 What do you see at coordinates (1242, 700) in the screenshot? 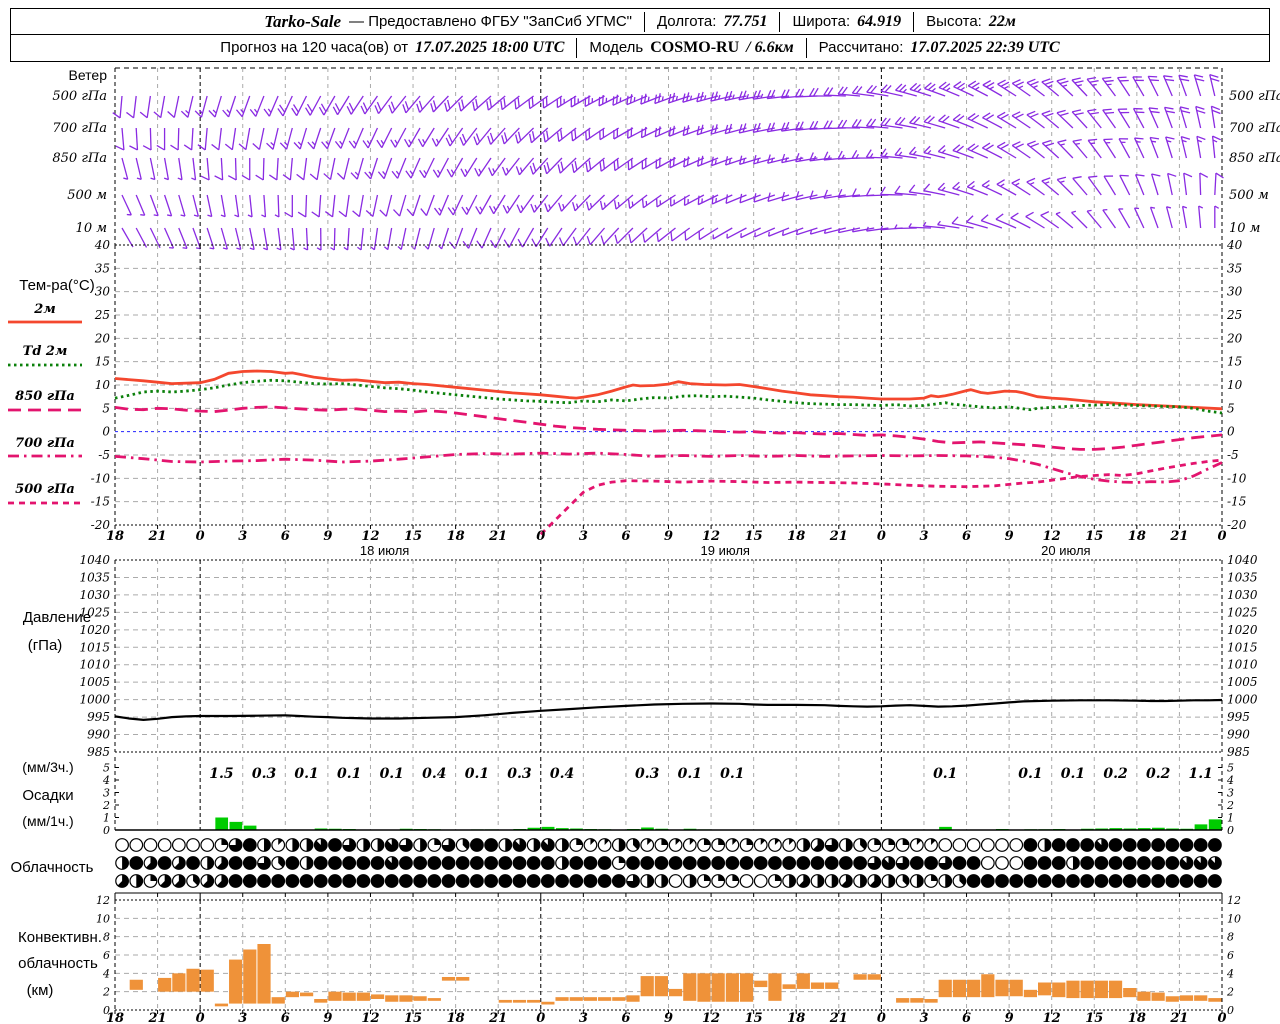
I see `svg-text: 1000` at bounding box center [1242, 700].